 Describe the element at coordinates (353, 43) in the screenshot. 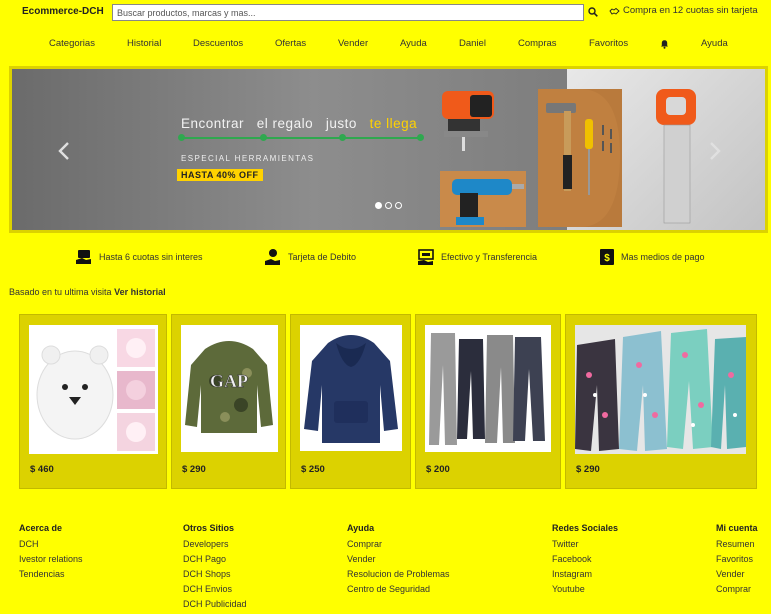

I see `nav-vender: Vender` at that location.